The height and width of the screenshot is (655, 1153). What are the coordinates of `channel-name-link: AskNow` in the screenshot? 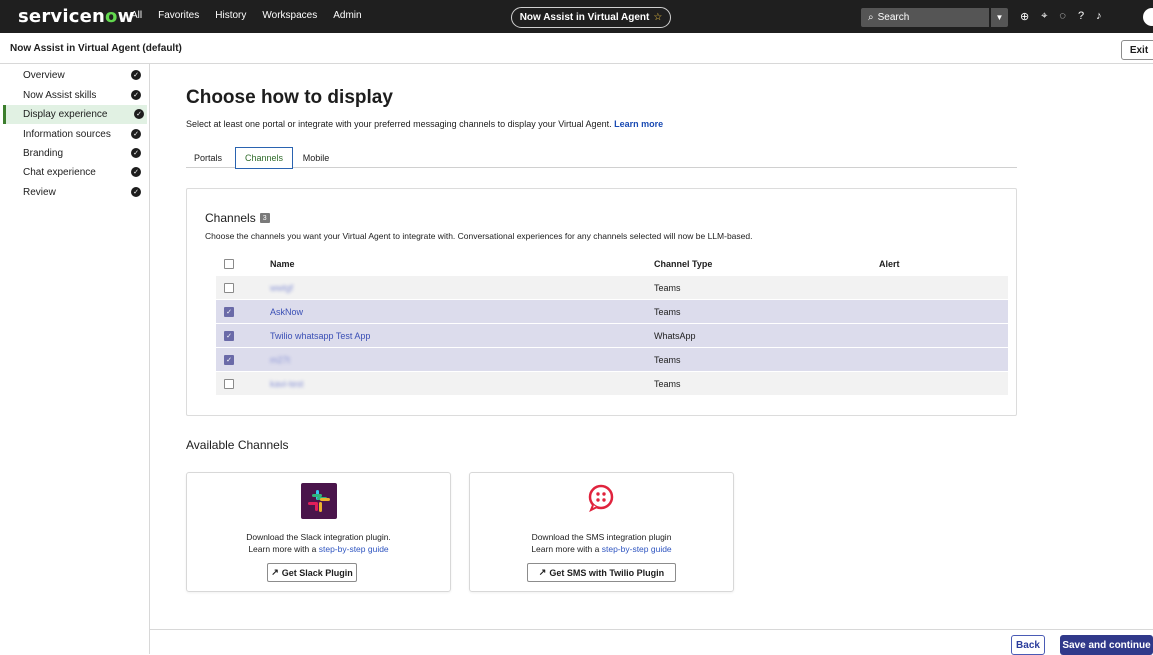 It's located at (286, 312).